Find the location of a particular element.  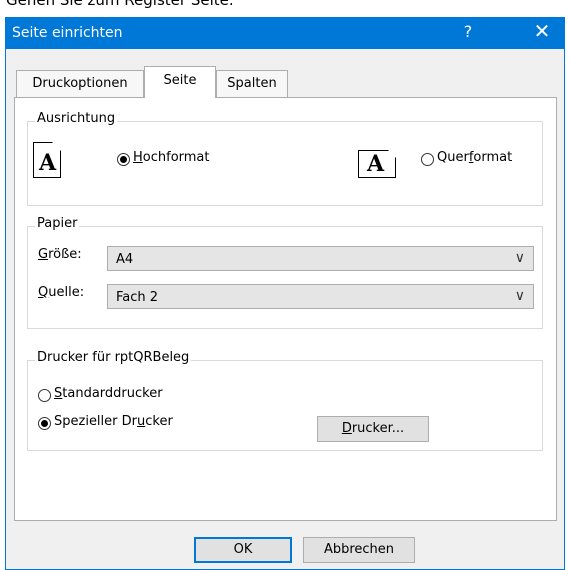

caption-text: Gehen Sie zum Register Seite. is located at coordinates (120, 4).